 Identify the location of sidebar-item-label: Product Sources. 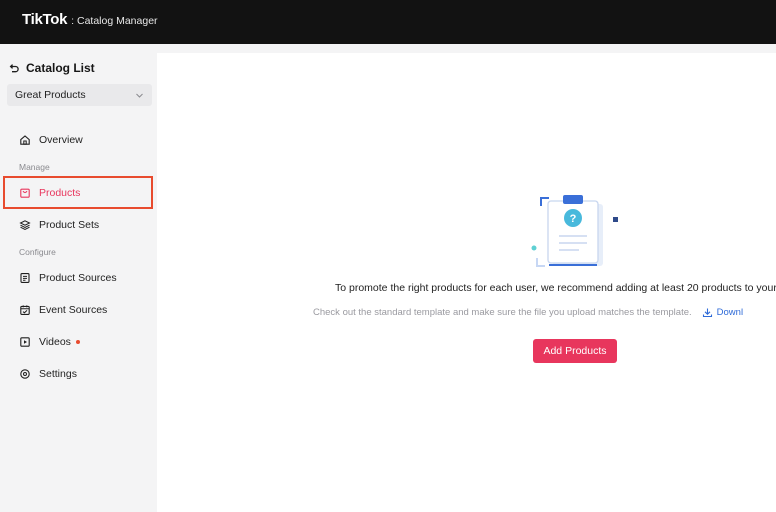
(78, 278).